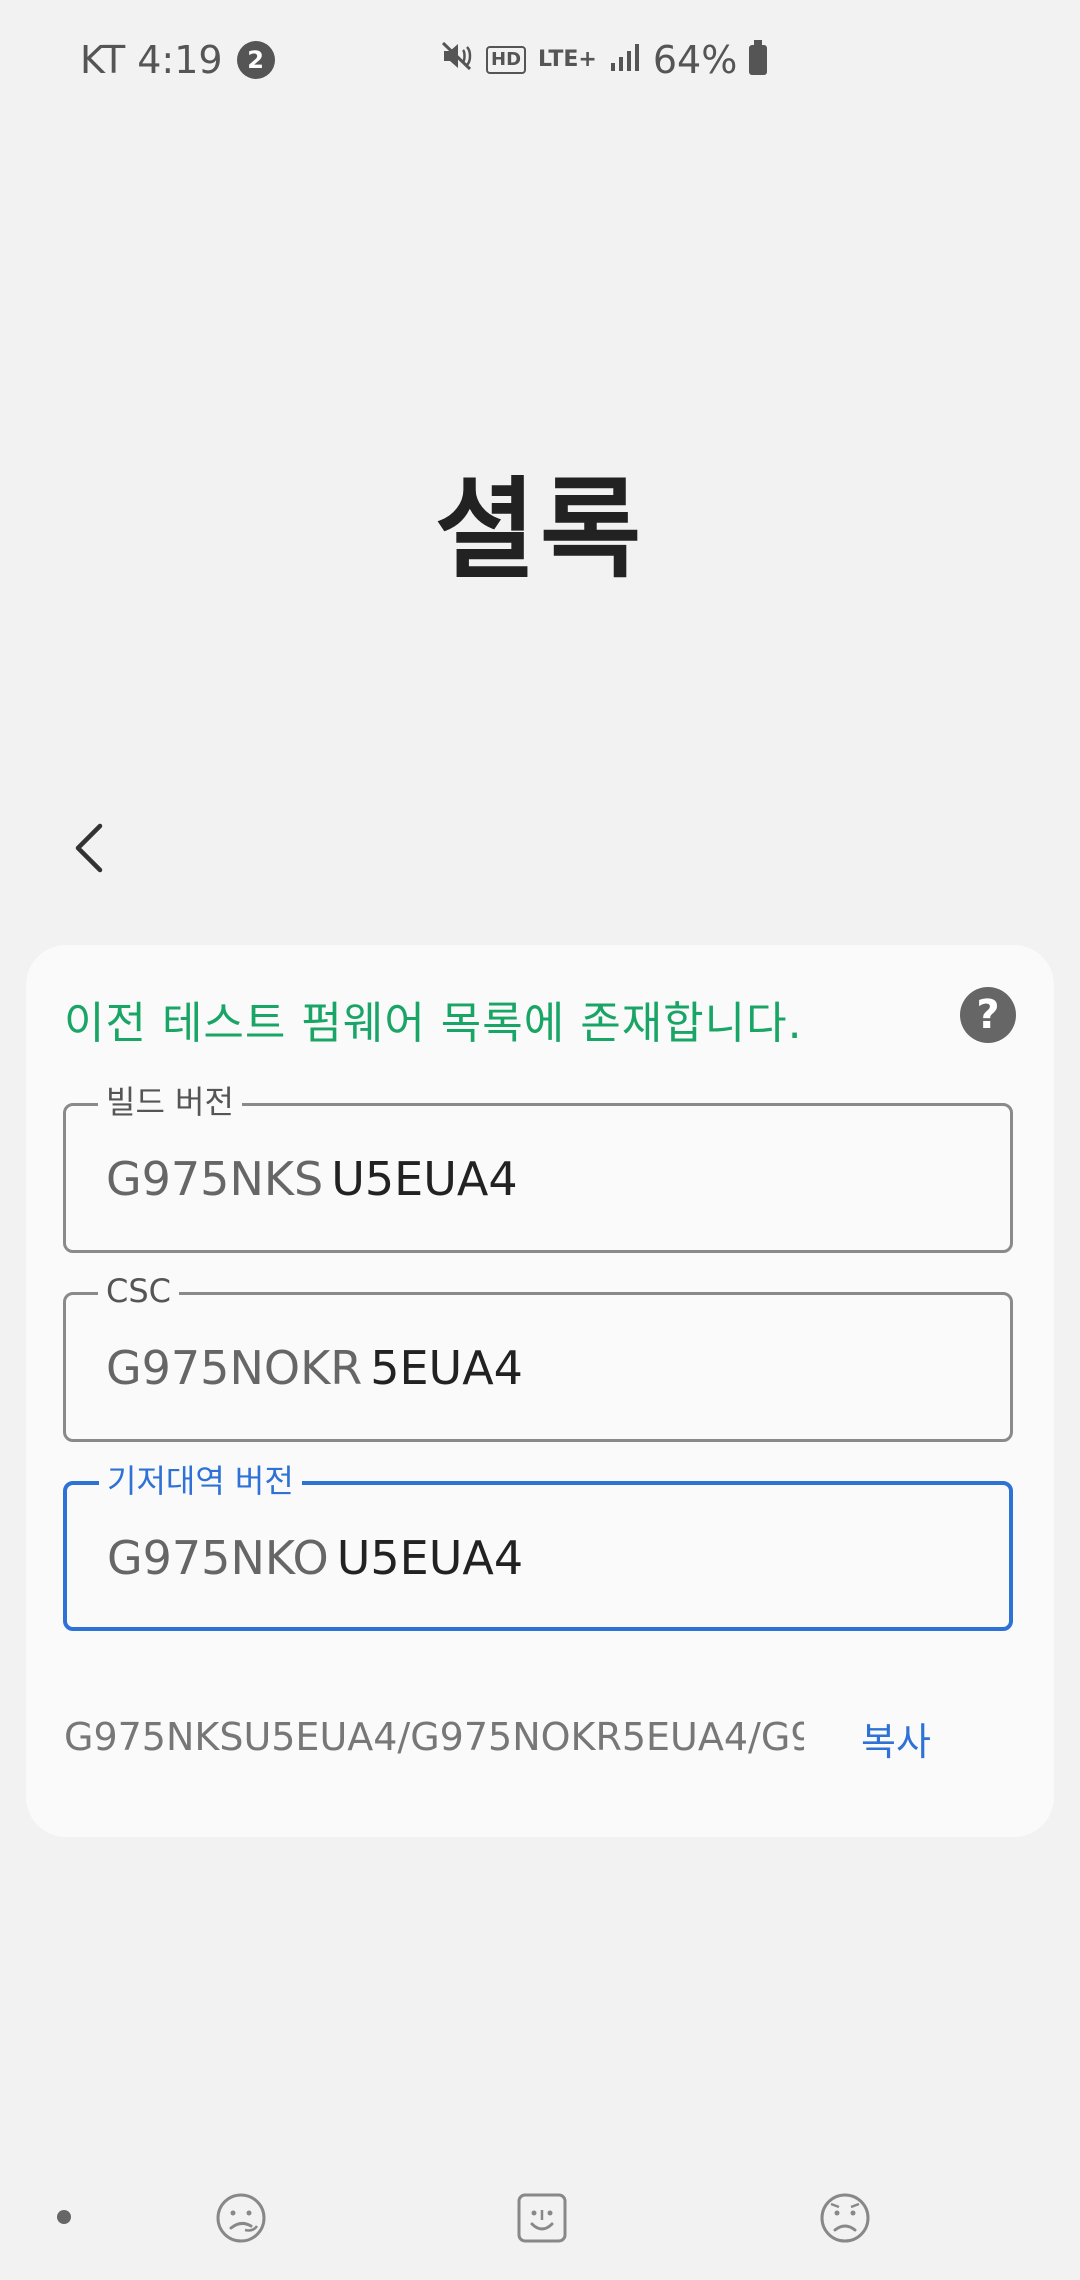  Describe the element at coordinates (457, 60) in the screenshot. I see `mute-icon` at that location.